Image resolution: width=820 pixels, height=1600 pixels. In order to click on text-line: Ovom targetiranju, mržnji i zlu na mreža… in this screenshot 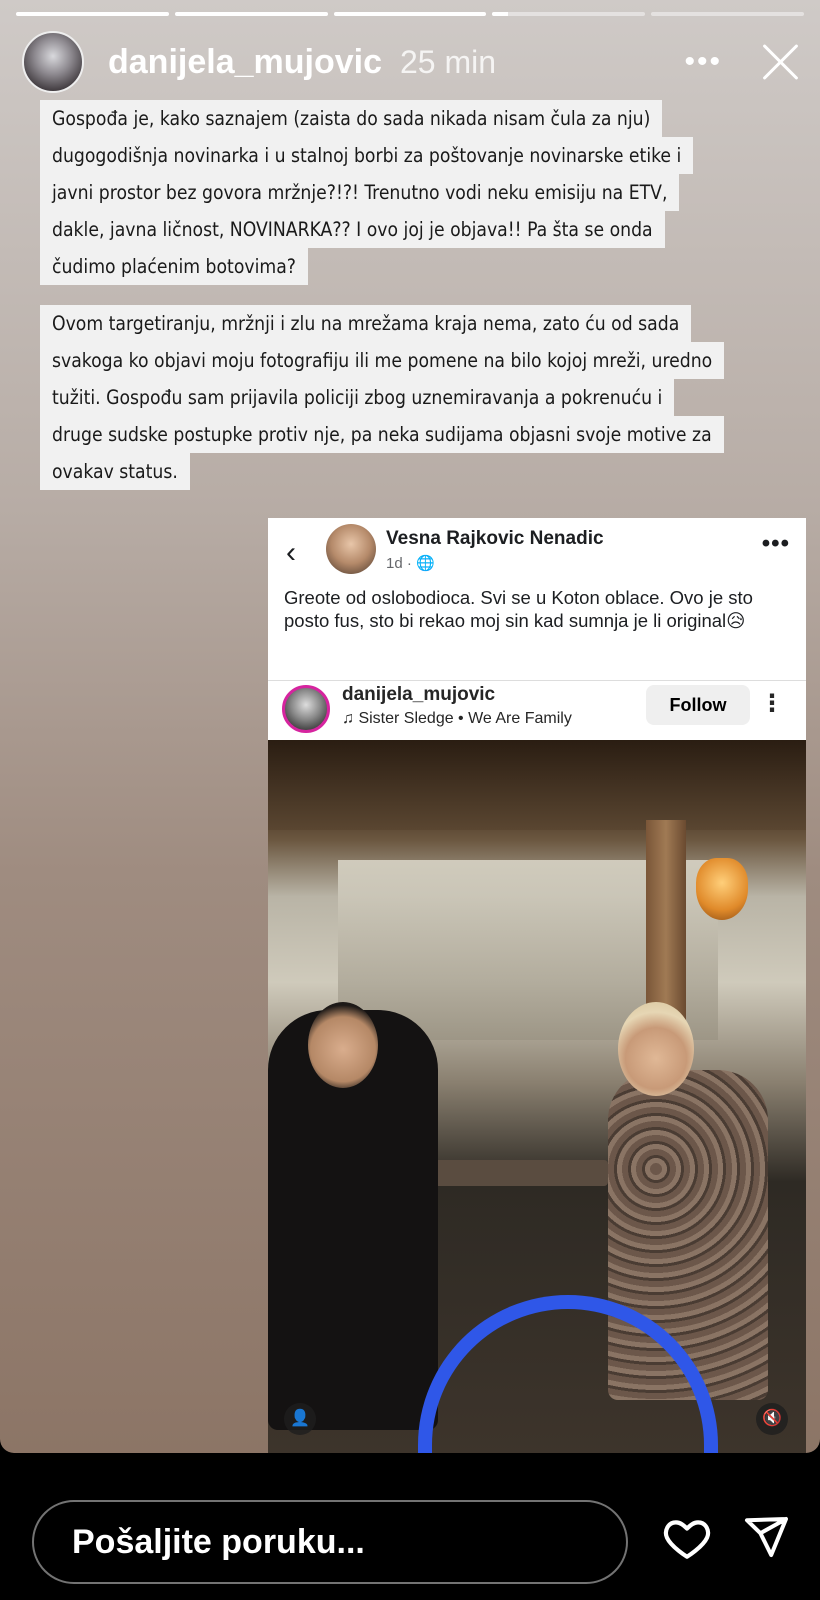, I will do `click(366, 323)`.